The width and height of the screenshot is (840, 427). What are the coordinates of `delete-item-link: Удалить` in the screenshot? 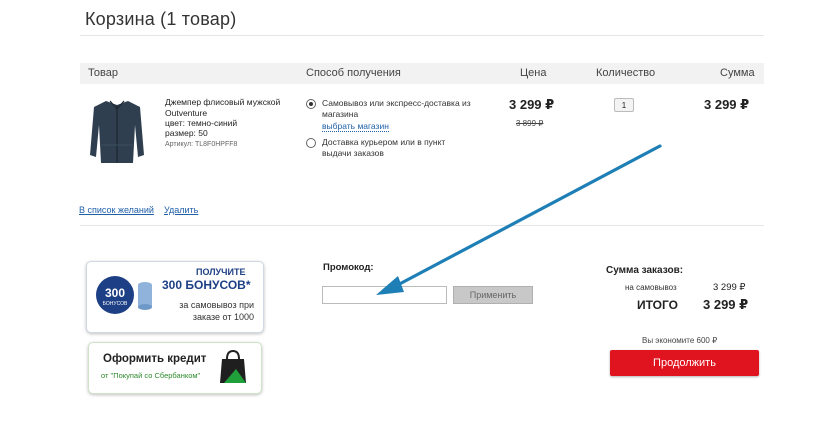 It's located at (181, 210).